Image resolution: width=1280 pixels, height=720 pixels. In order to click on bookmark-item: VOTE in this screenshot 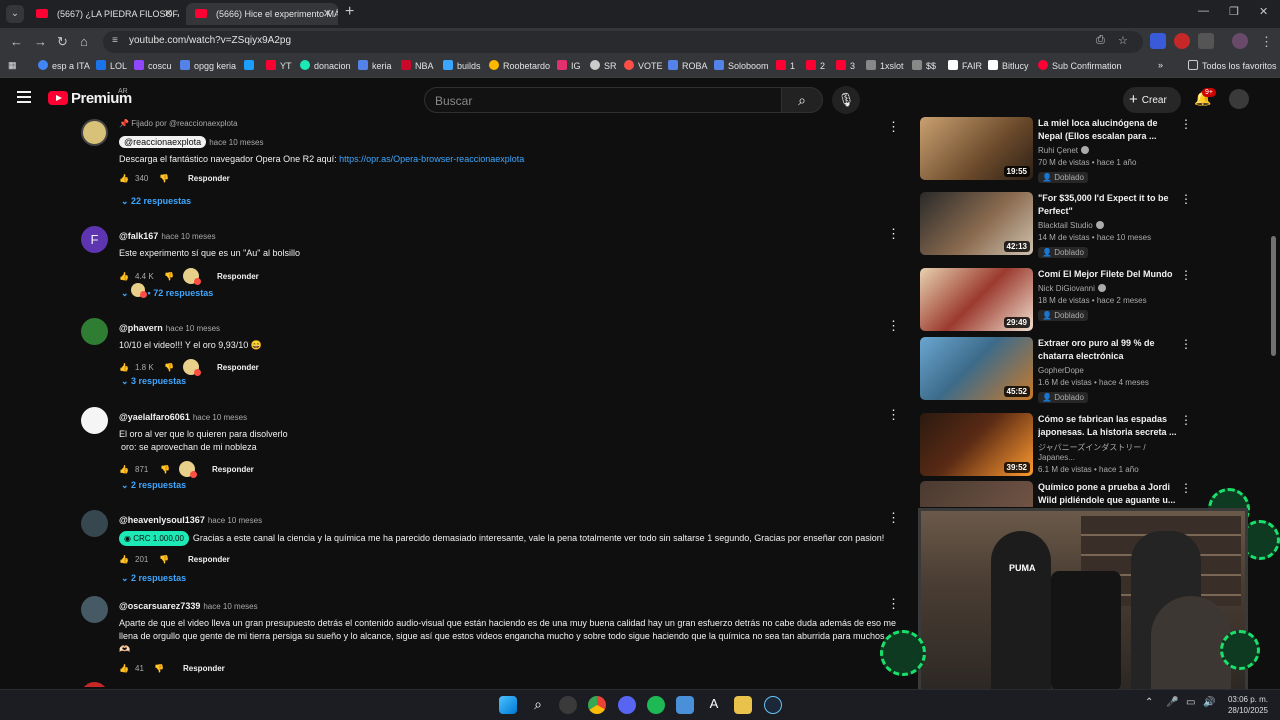, I will do `click(643, 65)`.